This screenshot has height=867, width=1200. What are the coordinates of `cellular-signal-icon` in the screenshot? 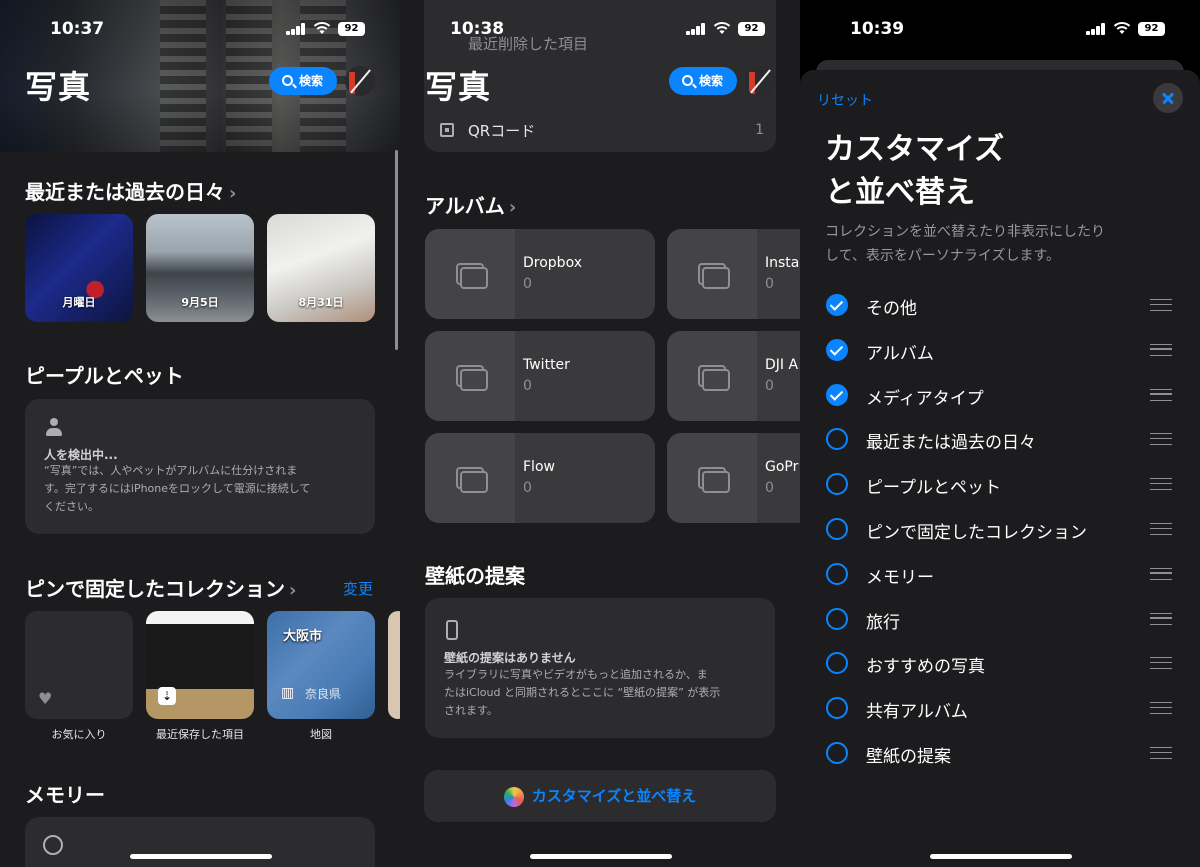 It's located at (297, 29).